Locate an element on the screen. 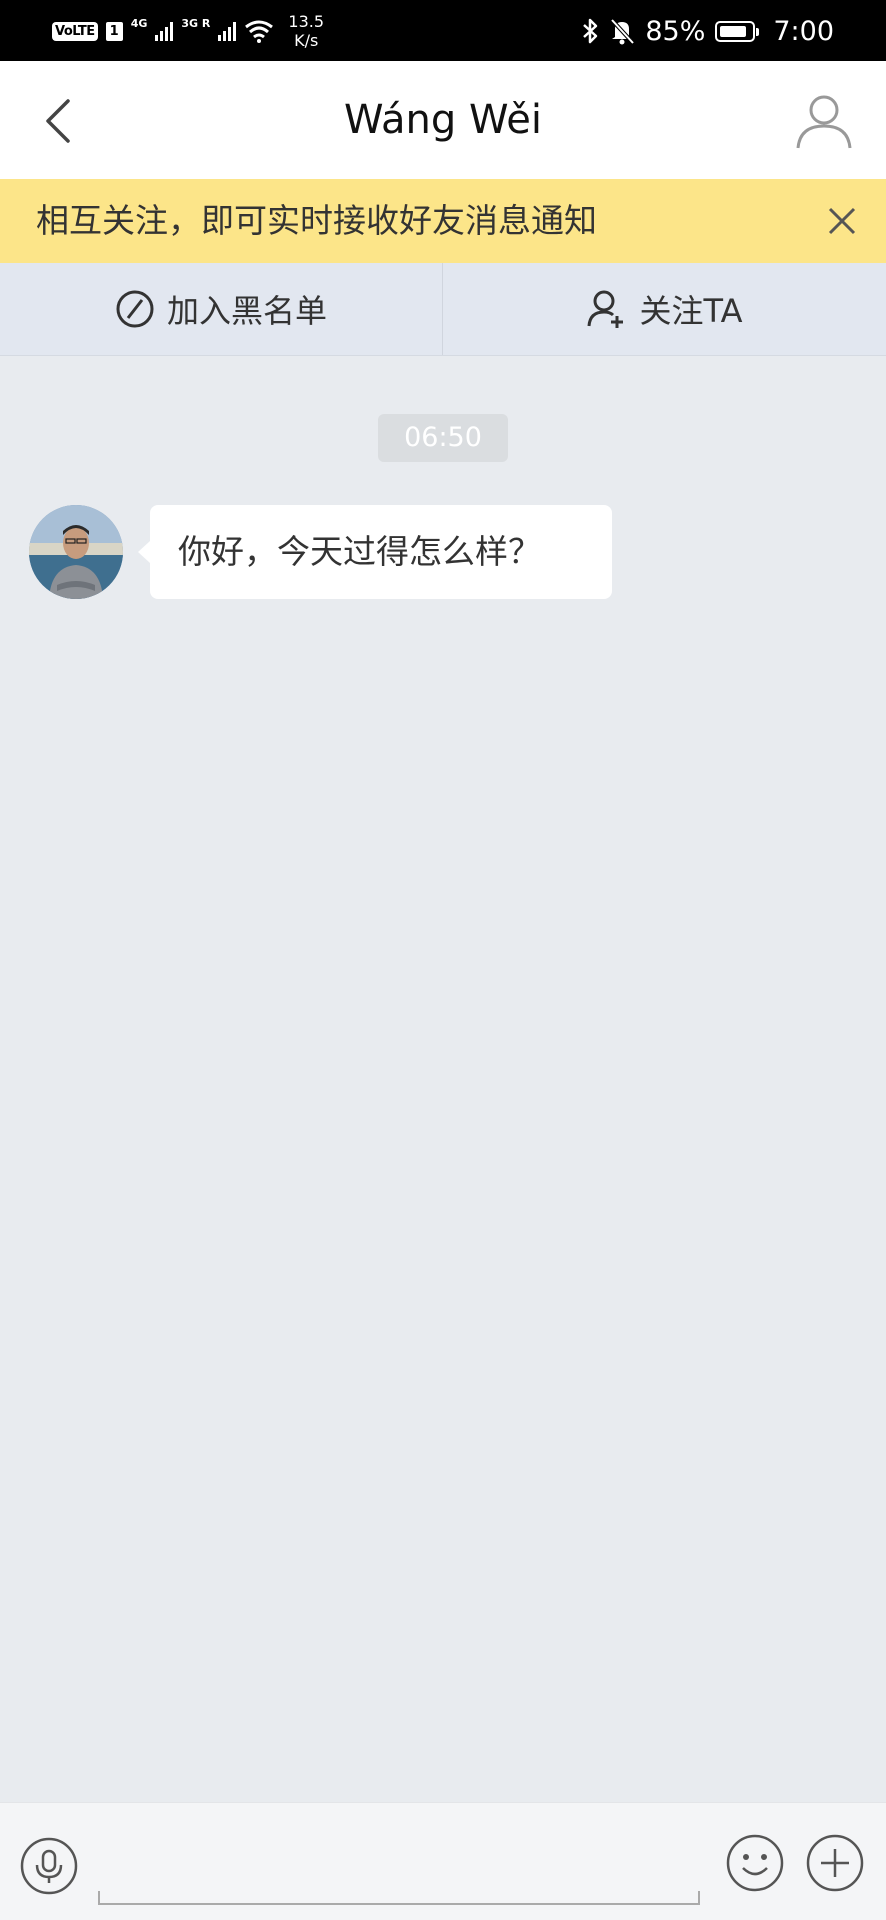 The height and width of the screenshot is (1920, 886). network-type-label-2: 3G R is located at coordinates (196, 23).